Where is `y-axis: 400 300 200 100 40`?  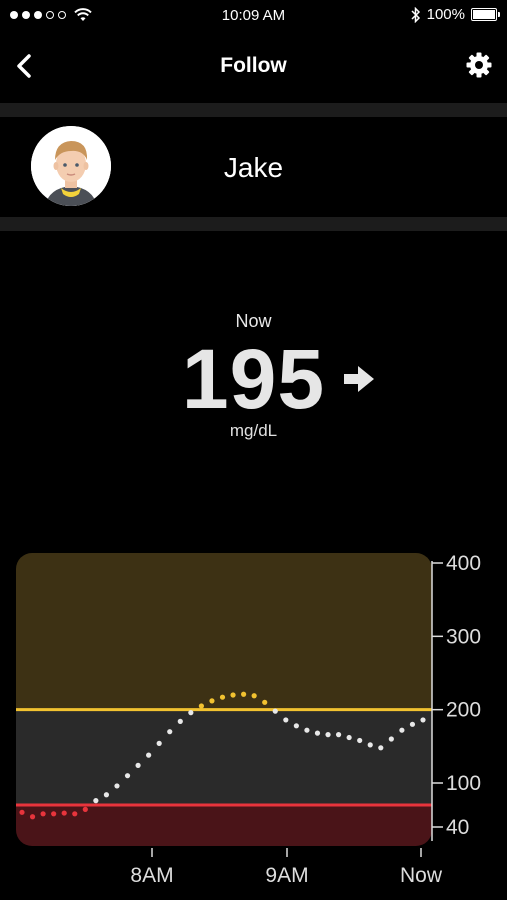 y-axis: 400 300 200 100 40 is located at coordinates (456, 696).